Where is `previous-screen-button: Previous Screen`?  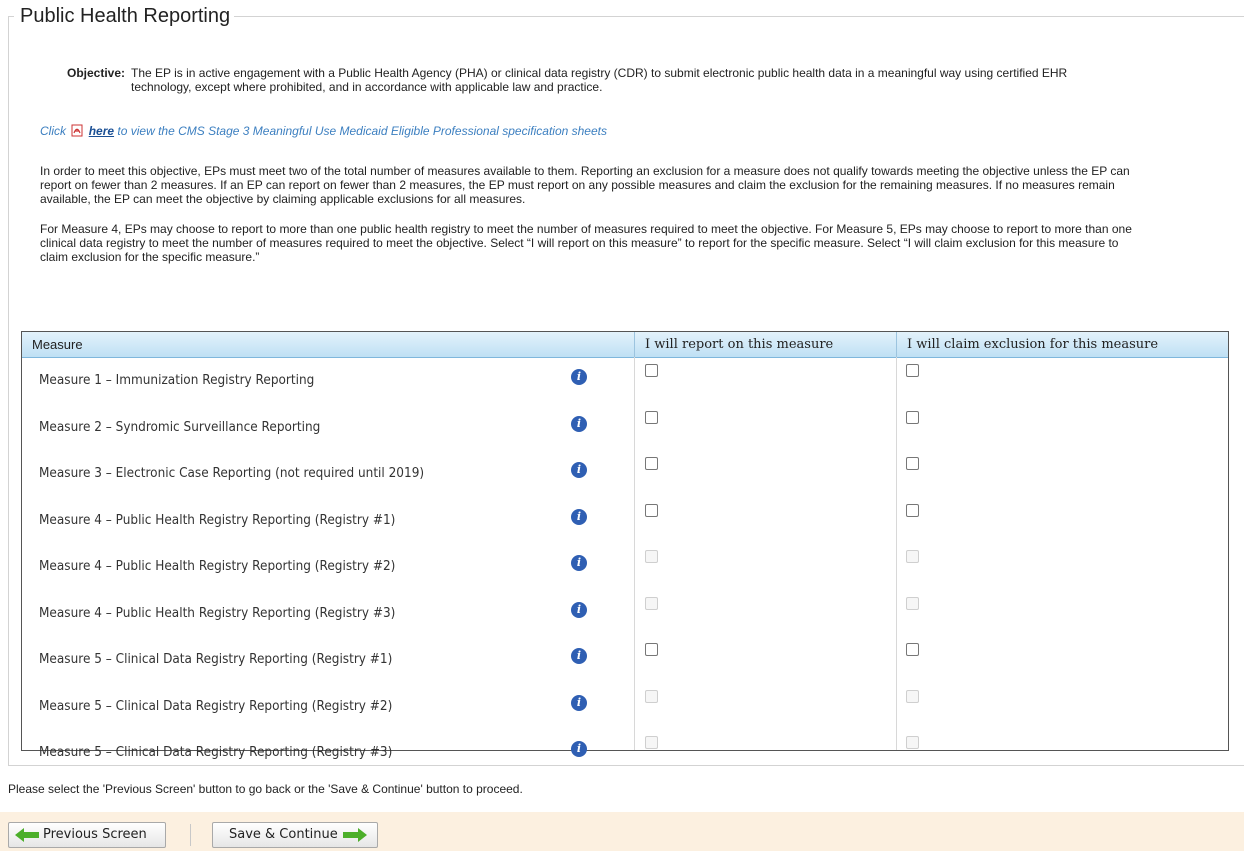 previous-screen-button: Previous Screen is located at coordinates (87, 835).